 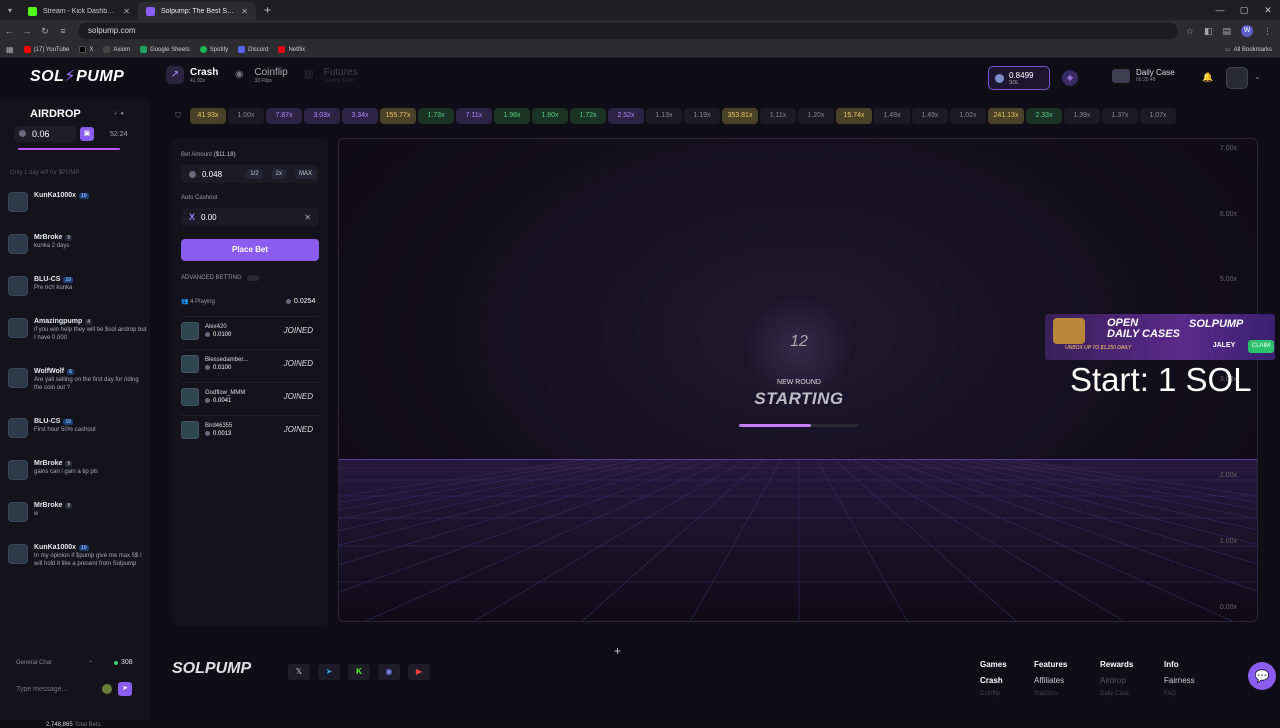 I want to click on place-bet-button: Place Bet, so click(x=250, y=250).